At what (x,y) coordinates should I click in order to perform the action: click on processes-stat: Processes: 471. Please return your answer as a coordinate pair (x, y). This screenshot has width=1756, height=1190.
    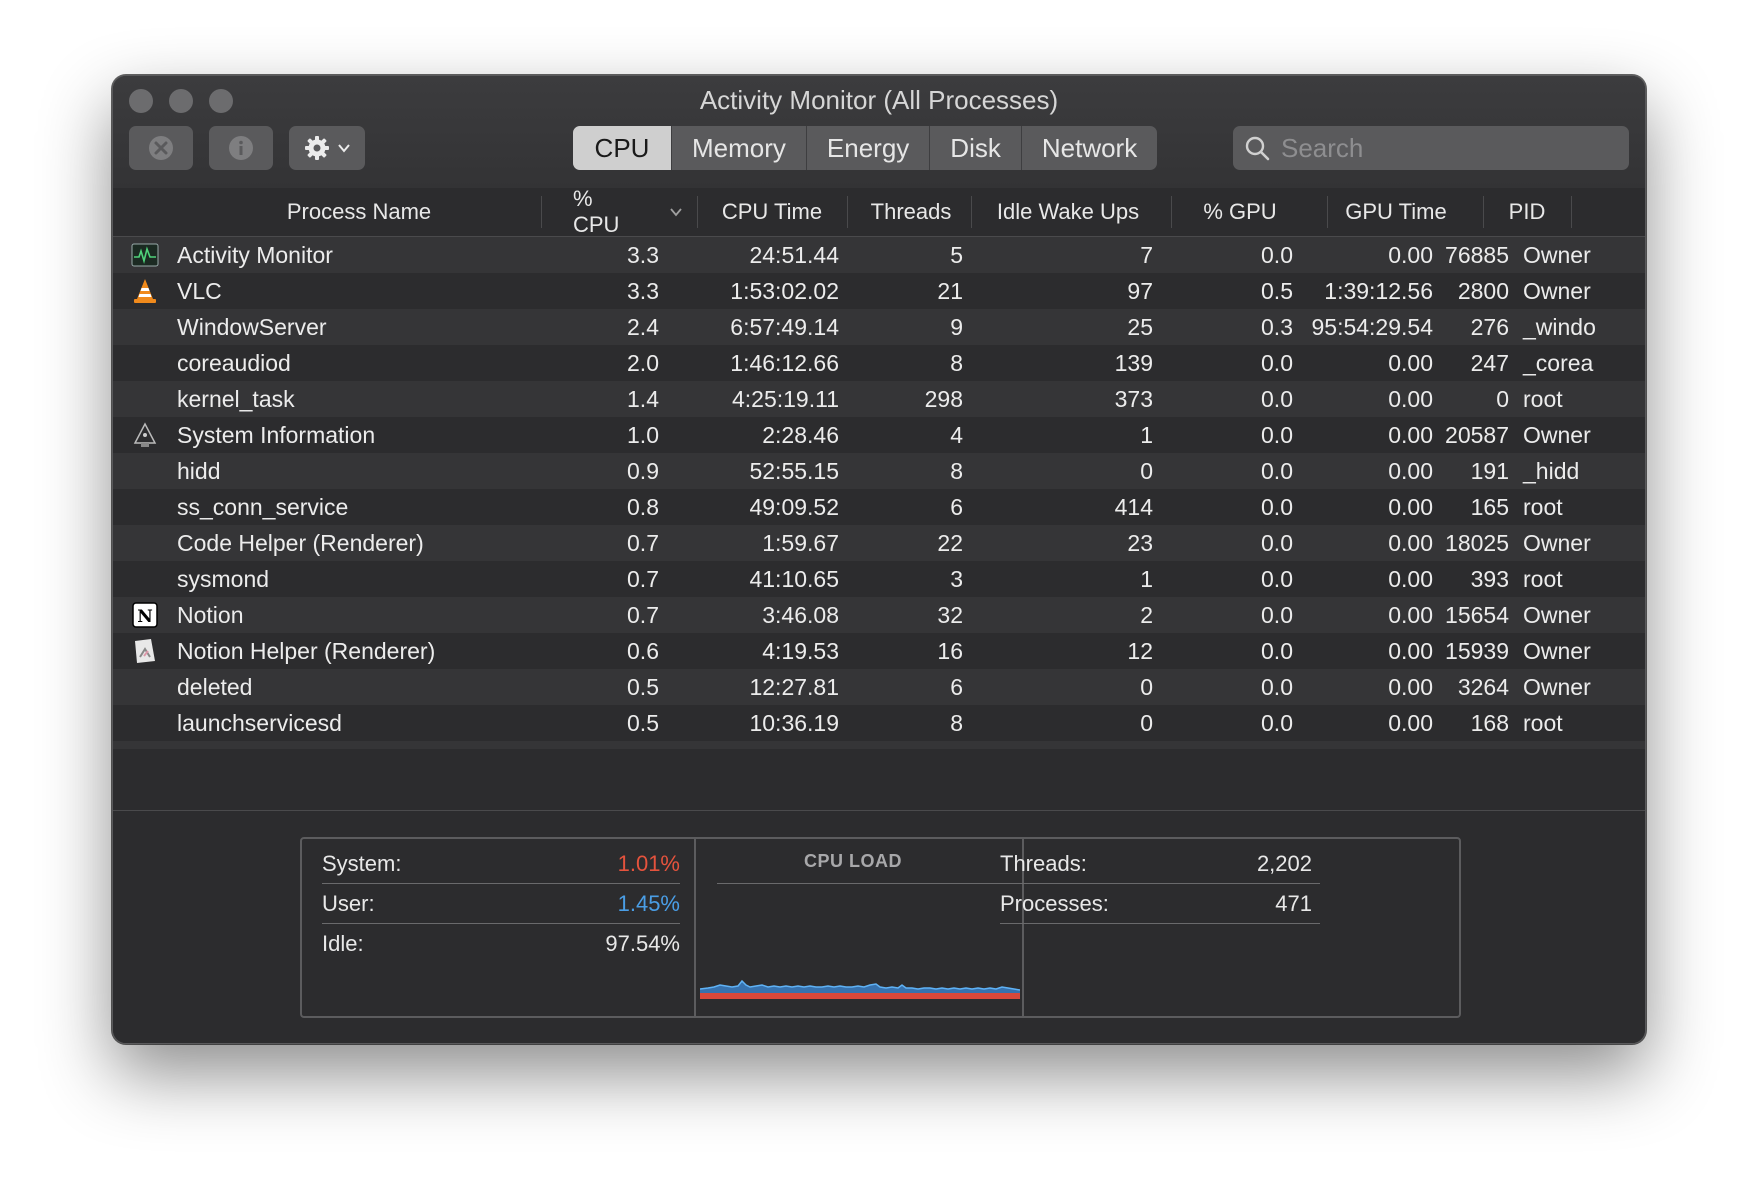
    Looking at the image, I should click on (1160, 904).